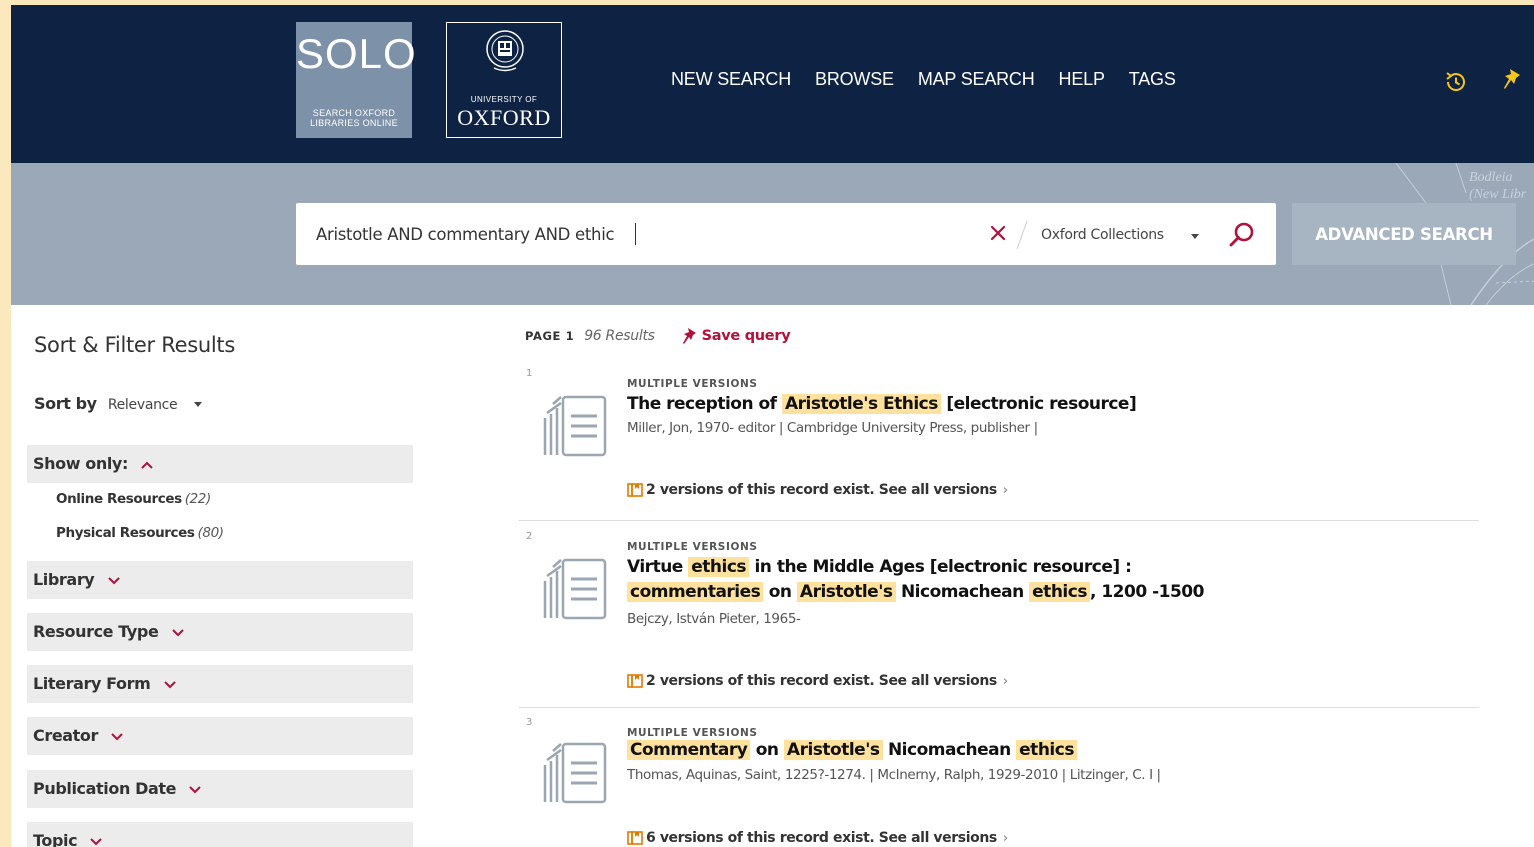 Image resolution: width=1534 pixels, height=847 pixels. Describe the element at coordinates (356, 80) in the screenshot. I see `solo-logo: SOLO SEARCH OXFORD LIBRARIES ONLINE` at that location.